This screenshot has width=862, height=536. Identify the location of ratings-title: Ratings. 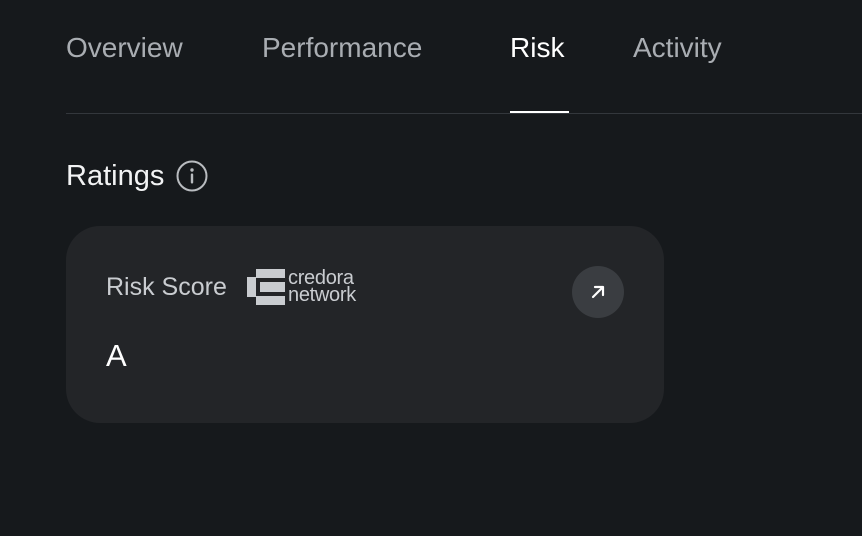
(115, 176).